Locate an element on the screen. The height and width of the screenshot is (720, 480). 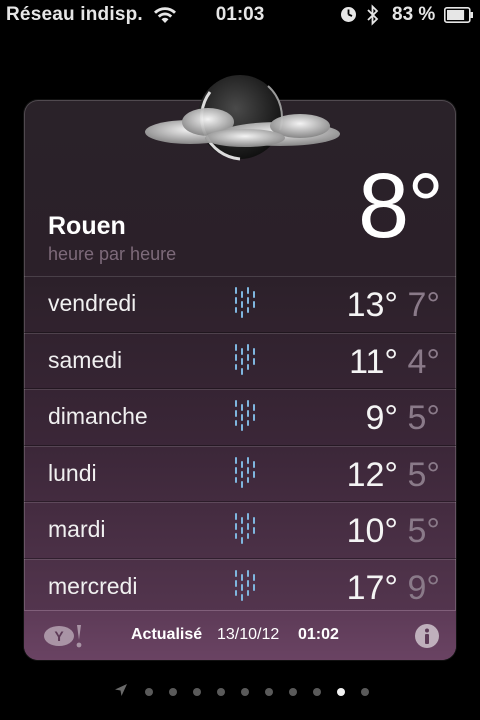
forecast-high: 9° is located at coordinates (381, 418).